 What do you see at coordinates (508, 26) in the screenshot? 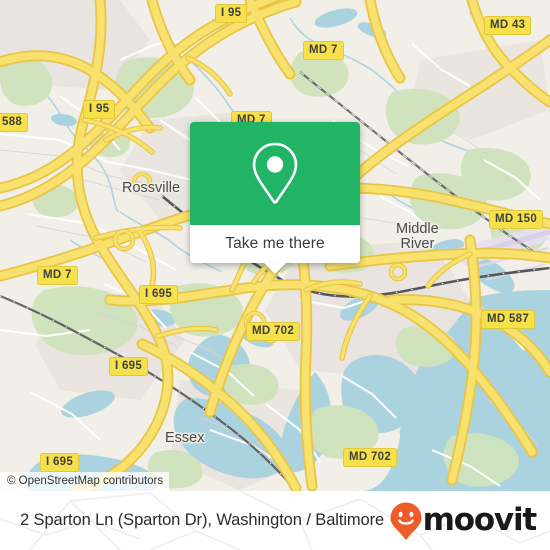
I see `highway-shield: MD 43` at bounding box center [508, 26].